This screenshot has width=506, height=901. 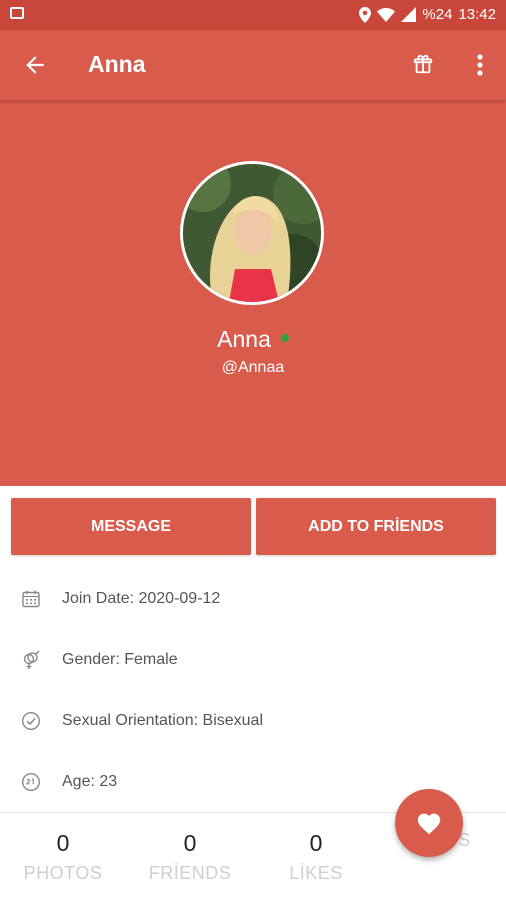 What do you see at coordinates (365, 14) in the screenshot?
I see `location-icon` at bounding box center [365, 14].